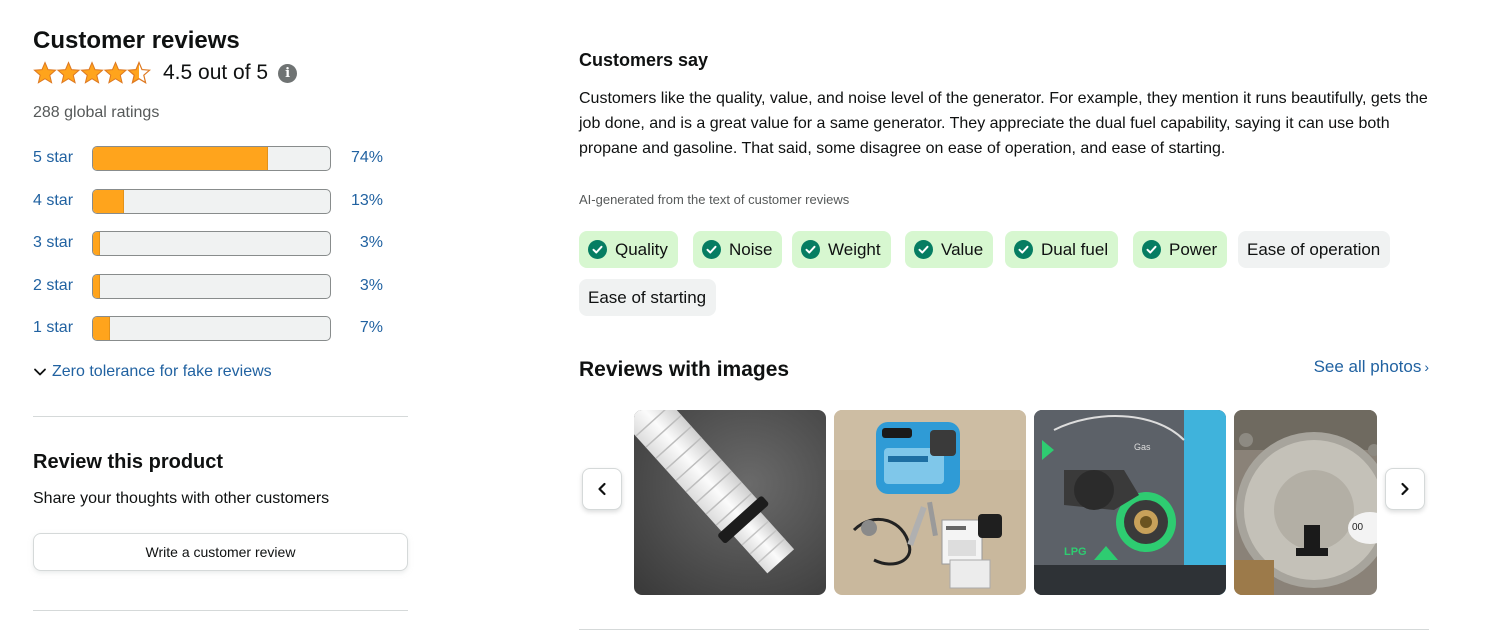  I want to click on histogram-label: 5 star, so click(62, 158).